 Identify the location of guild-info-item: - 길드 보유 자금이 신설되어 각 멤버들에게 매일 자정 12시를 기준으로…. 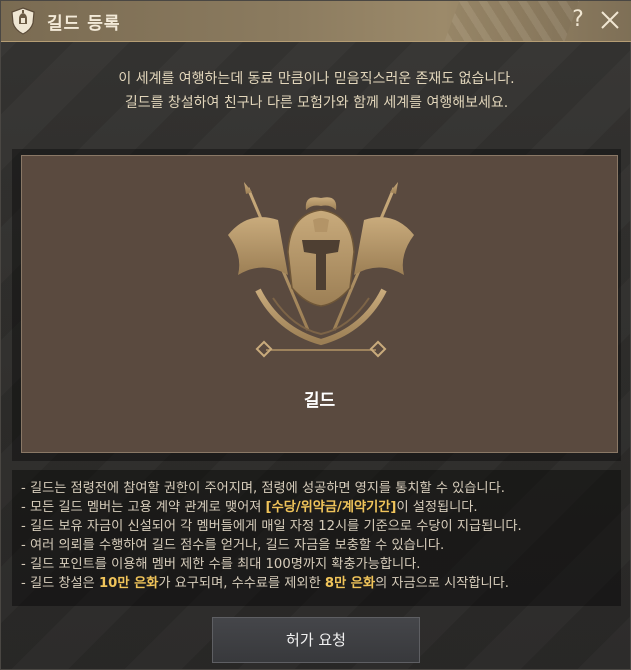
(271, 526).